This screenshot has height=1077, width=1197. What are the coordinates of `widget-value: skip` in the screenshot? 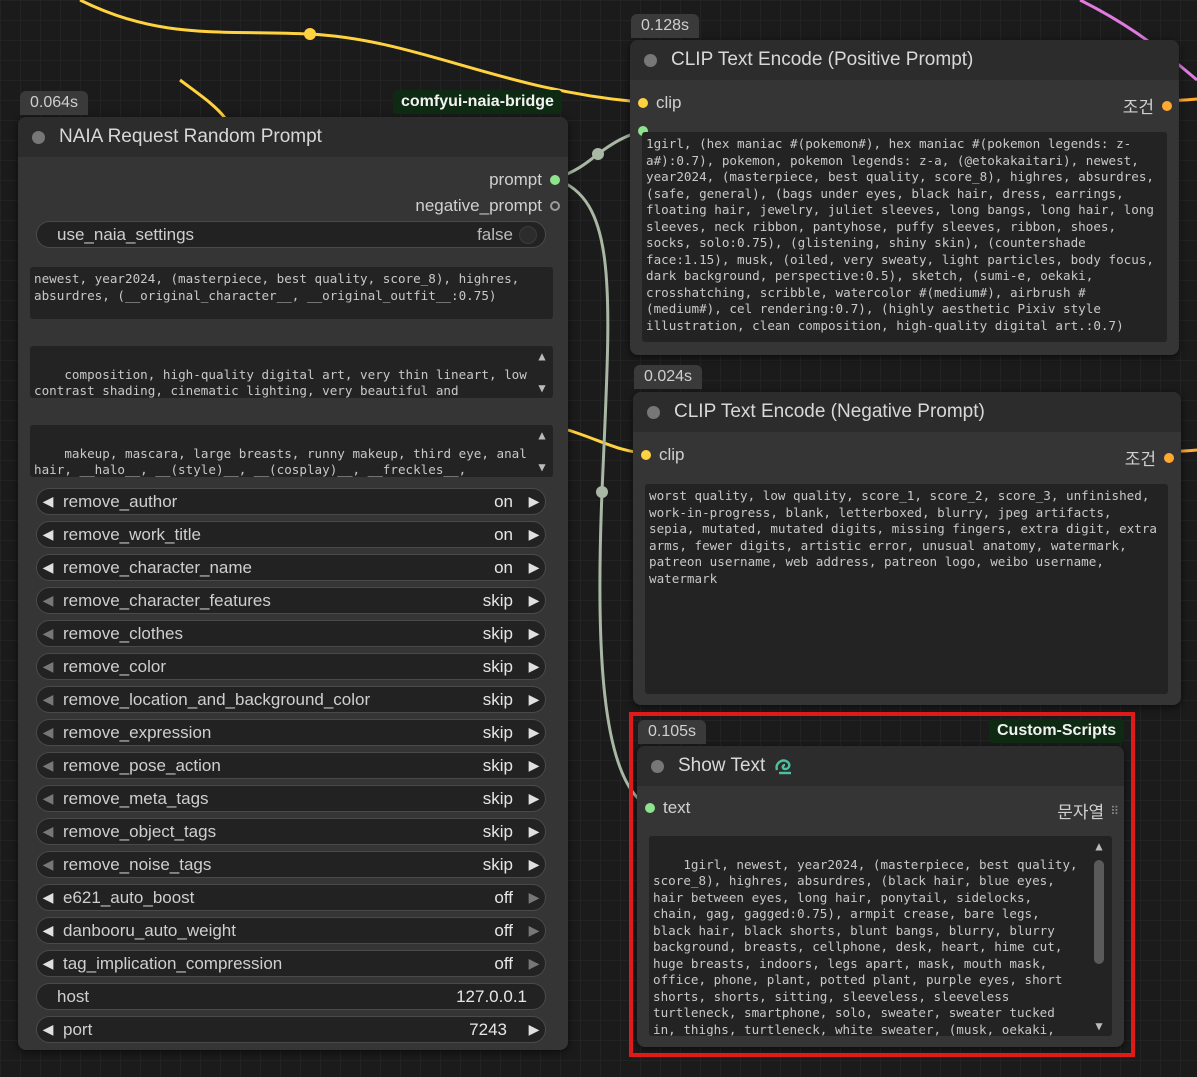 It's located at (497, 633).